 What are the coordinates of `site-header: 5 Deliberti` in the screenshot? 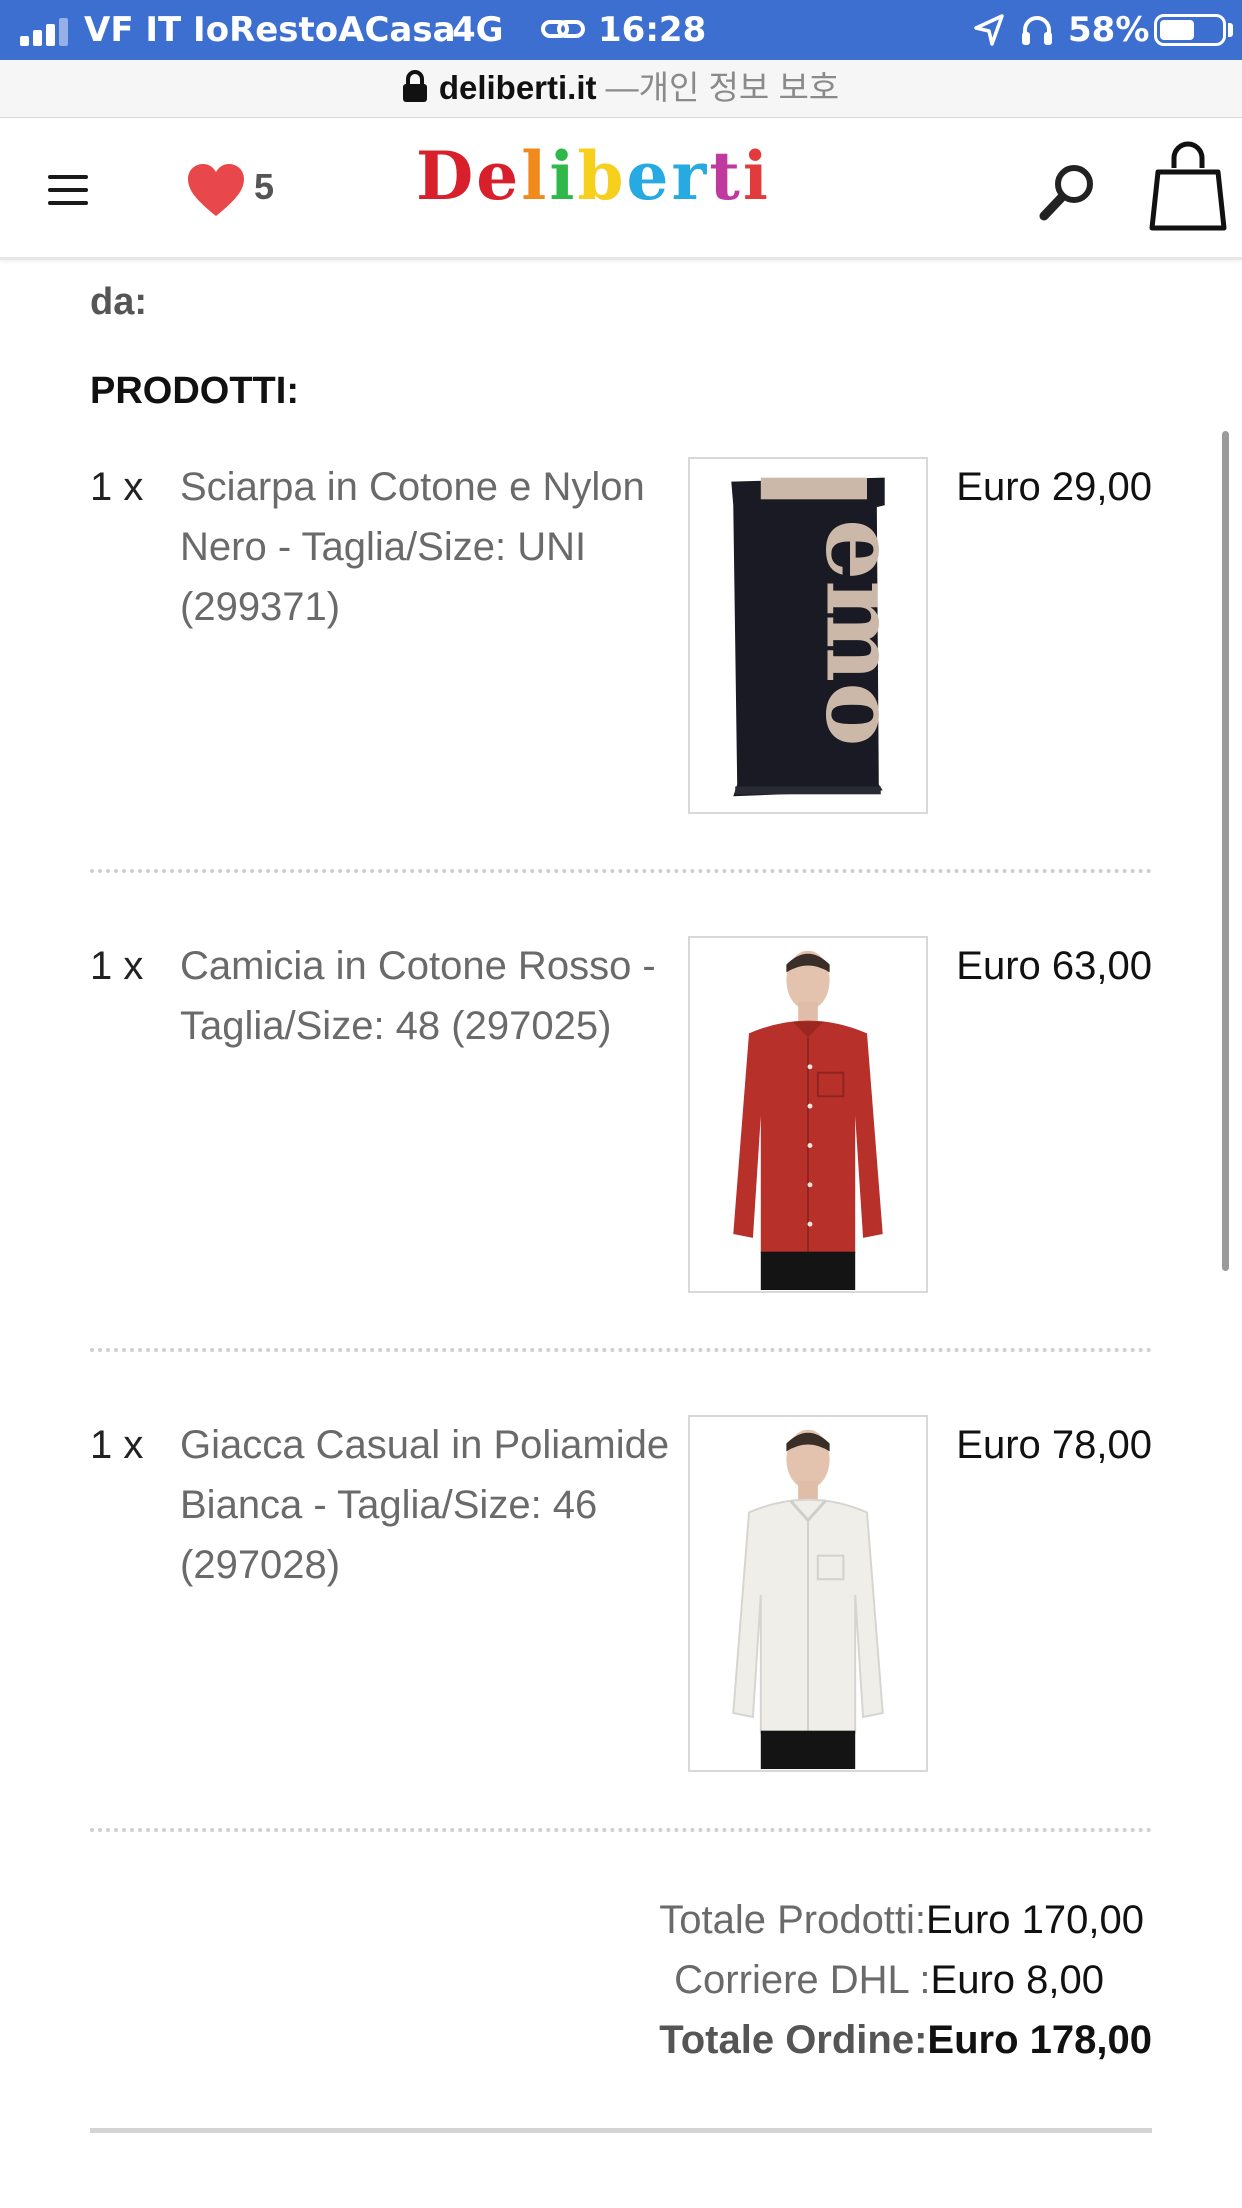 It's located at (621, 189).